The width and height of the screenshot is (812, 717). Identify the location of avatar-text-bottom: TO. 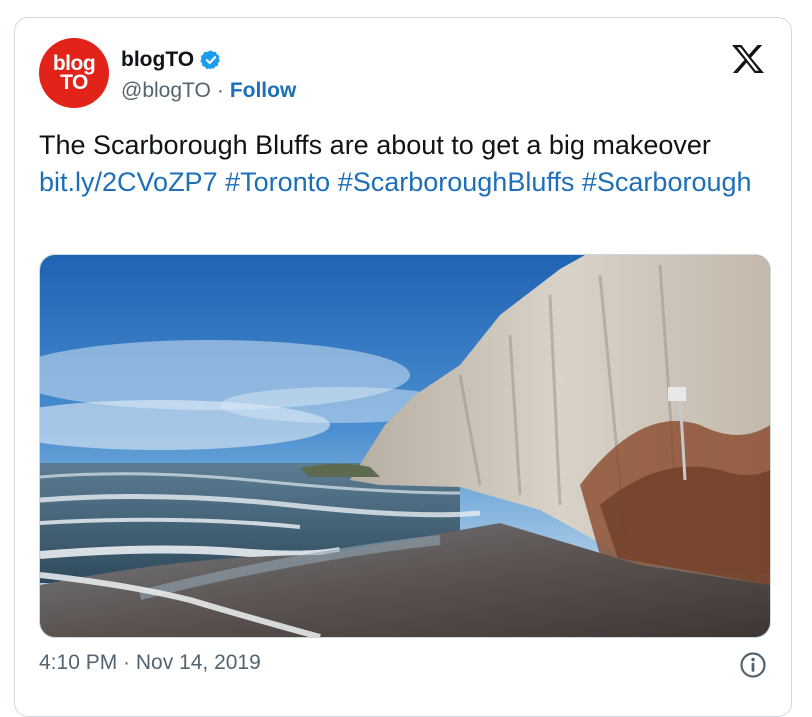
(74, 82).